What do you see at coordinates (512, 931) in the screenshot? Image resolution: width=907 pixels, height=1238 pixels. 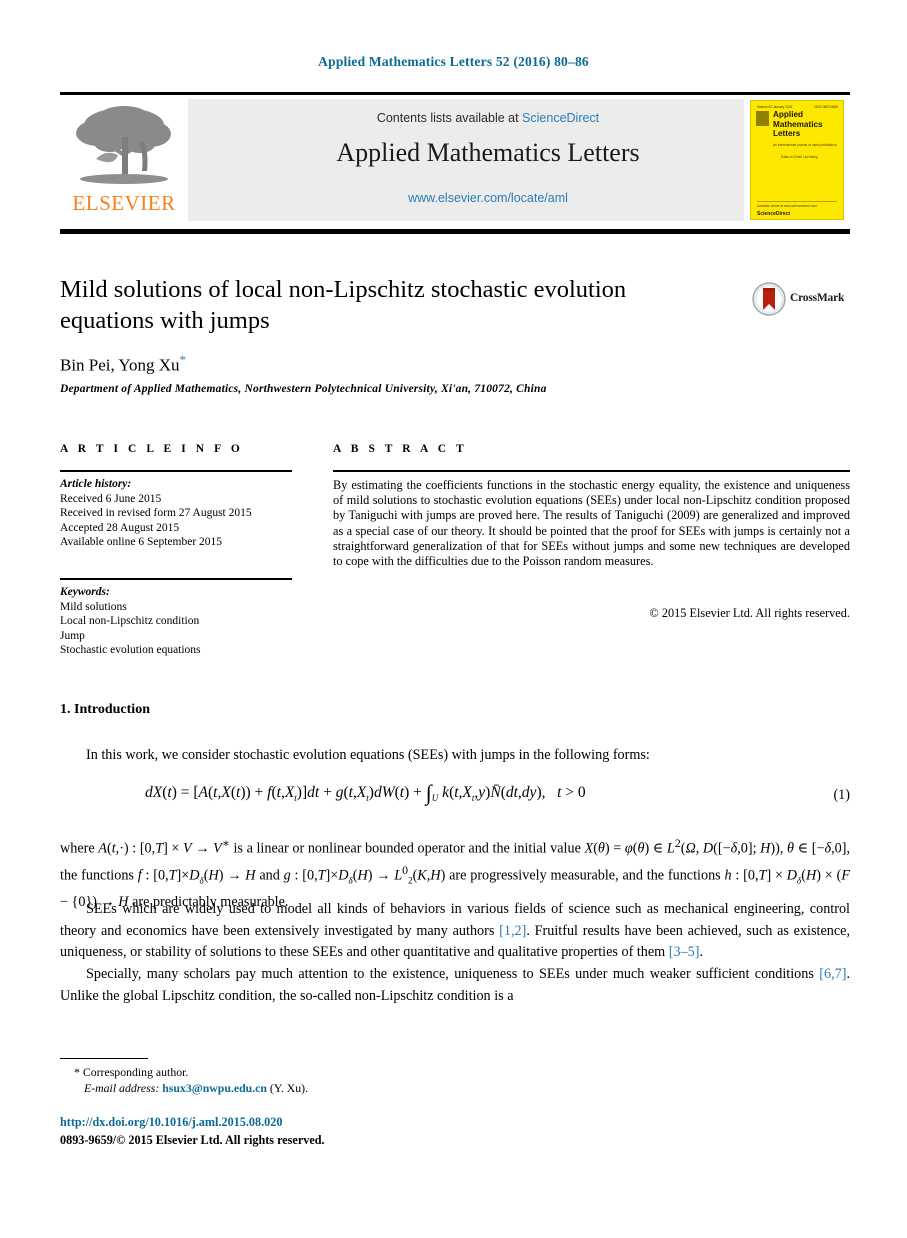 I see `citation-1-2: [1,2]` at bounding box center [512, 931].